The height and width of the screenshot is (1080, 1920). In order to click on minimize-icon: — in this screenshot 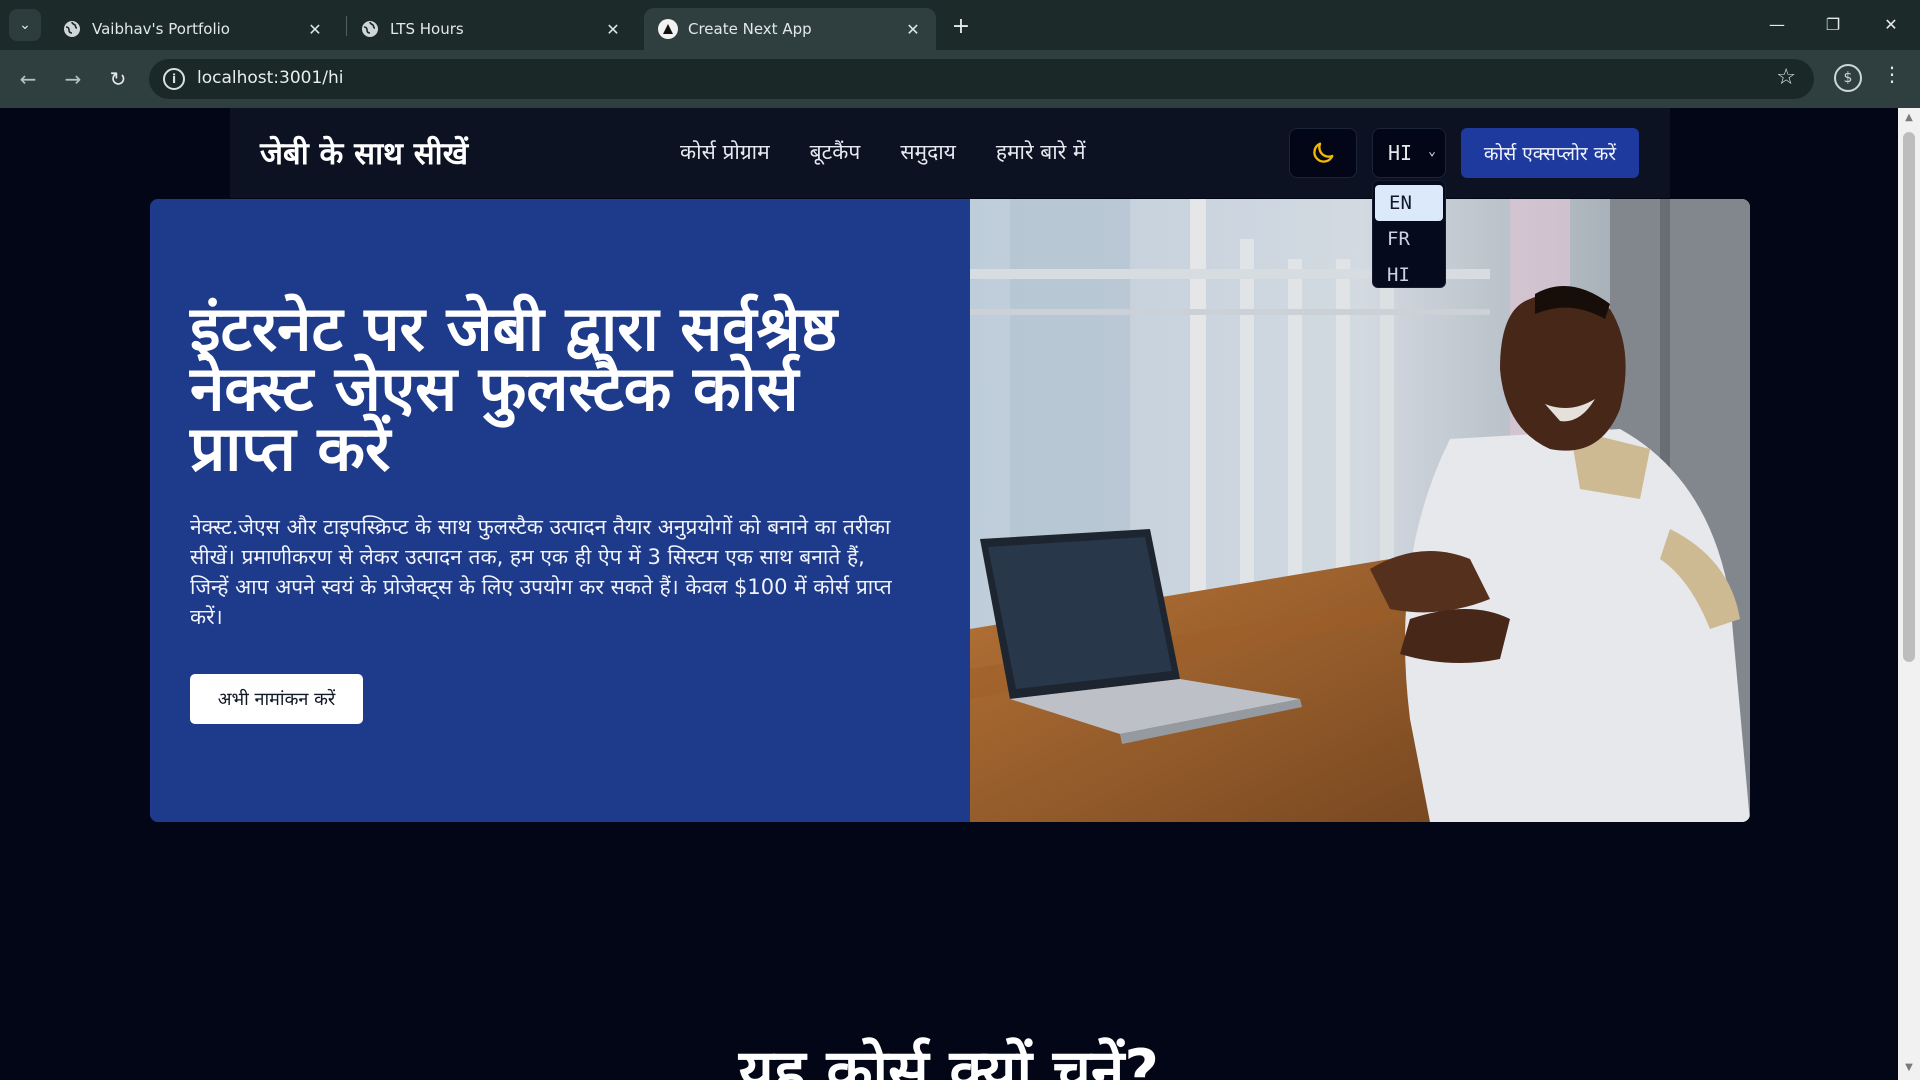, I will do `click(1777, 24)`.